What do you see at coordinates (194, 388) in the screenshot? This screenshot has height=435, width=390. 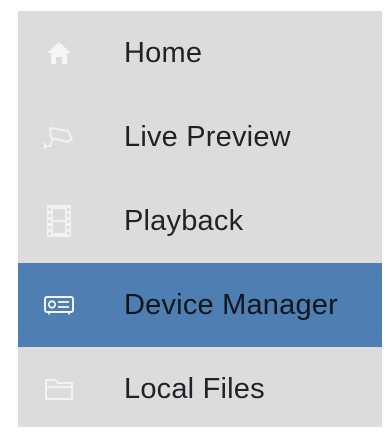 I see `menu-item-label: Local Files` at bounding box center [194, 388].